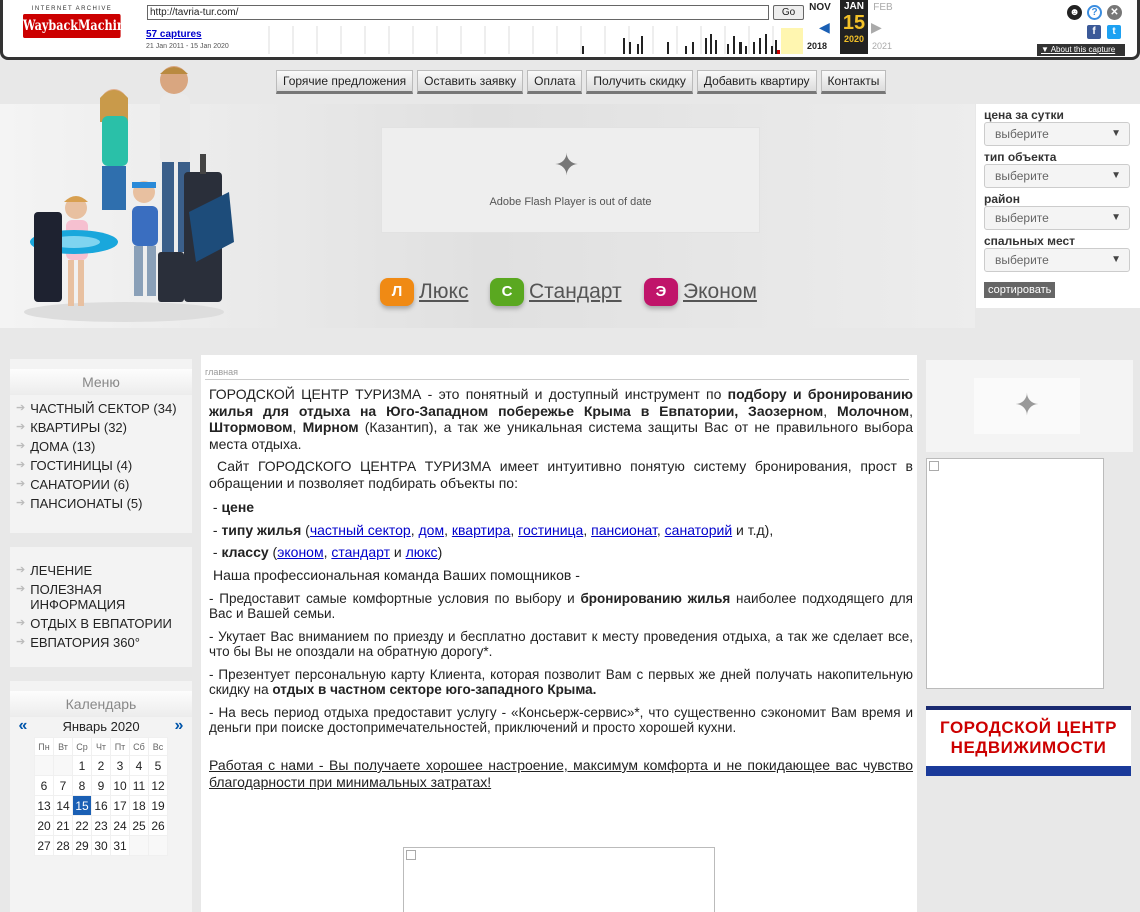  What do you see at coordinates (1057, 260) in the screenshot?
I see `filter-beds-select: выберите ▼` at bounding box center [1057, 260].